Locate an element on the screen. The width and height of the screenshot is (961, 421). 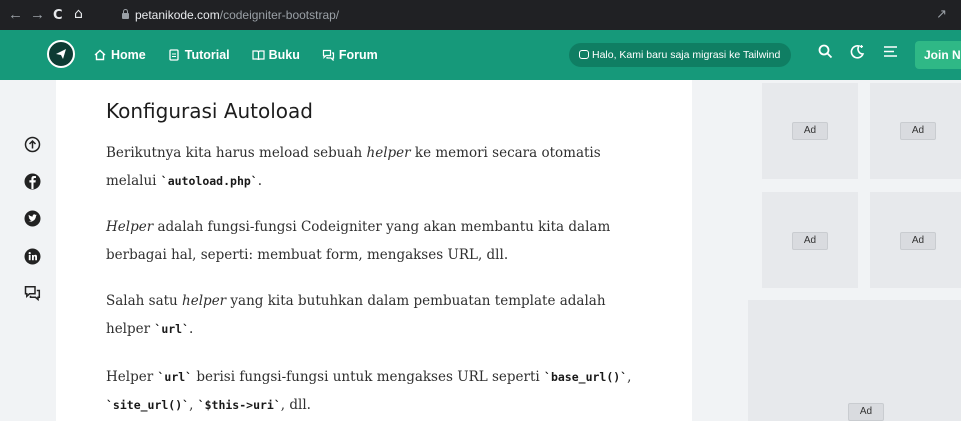
browser-home-icon: ⌂ is located at coordinates (78, 14).